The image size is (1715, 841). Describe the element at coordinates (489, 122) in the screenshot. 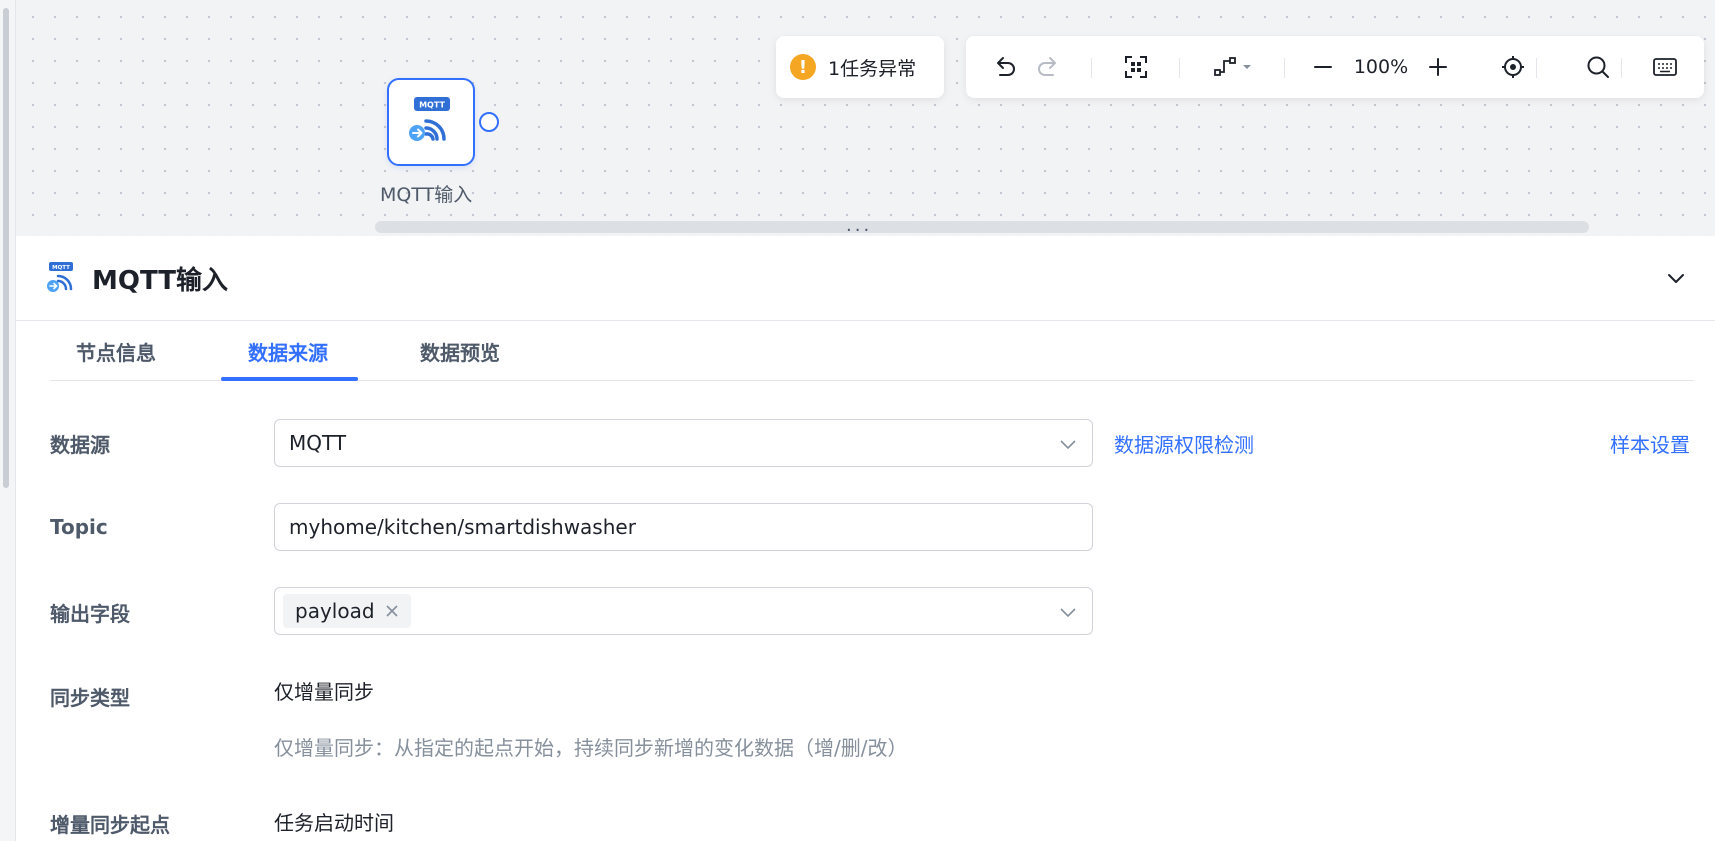

I see `node-output-port` at that location.